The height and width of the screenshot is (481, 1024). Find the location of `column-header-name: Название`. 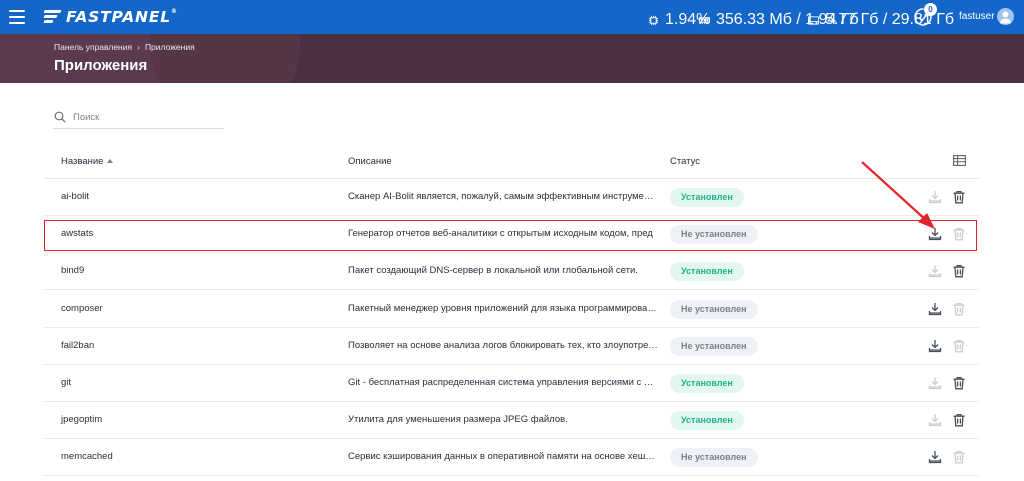

column-header-name: Название is located at coordinates (87, 161).